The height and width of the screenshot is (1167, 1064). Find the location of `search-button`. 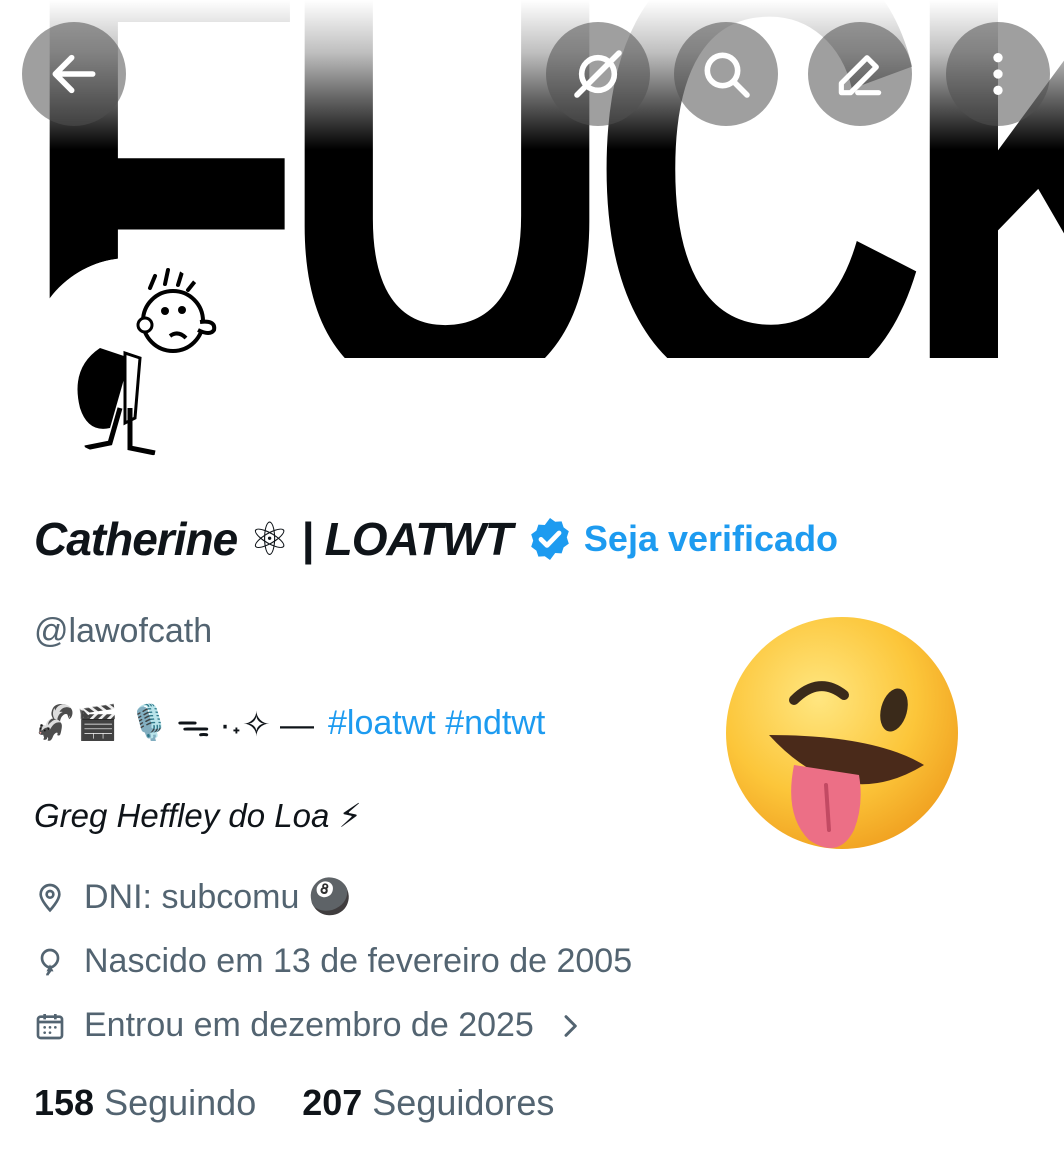

search-button is located at coordinates (726, 74).